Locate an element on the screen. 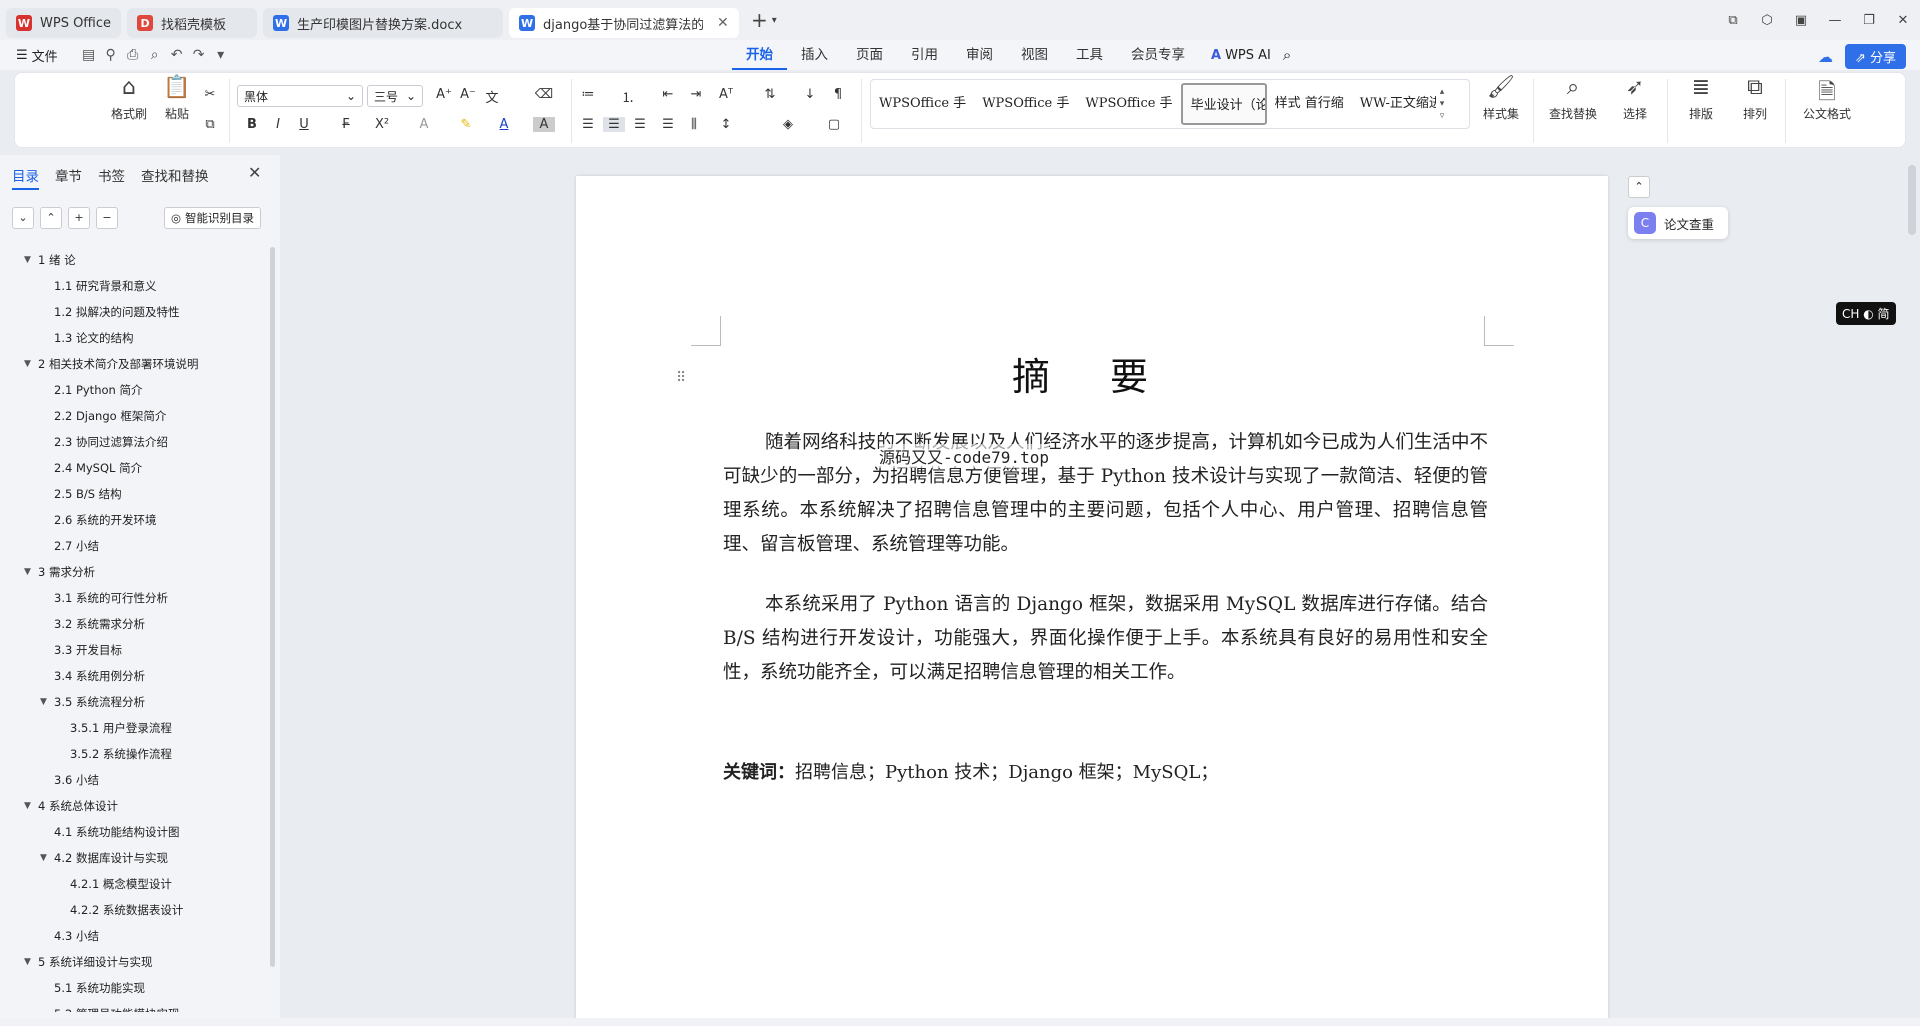 This screenshot has width=1920, height=1026. tab-django-doc: W django基于协同过滤算法的… ✕ is located at coordinates (624, 23).